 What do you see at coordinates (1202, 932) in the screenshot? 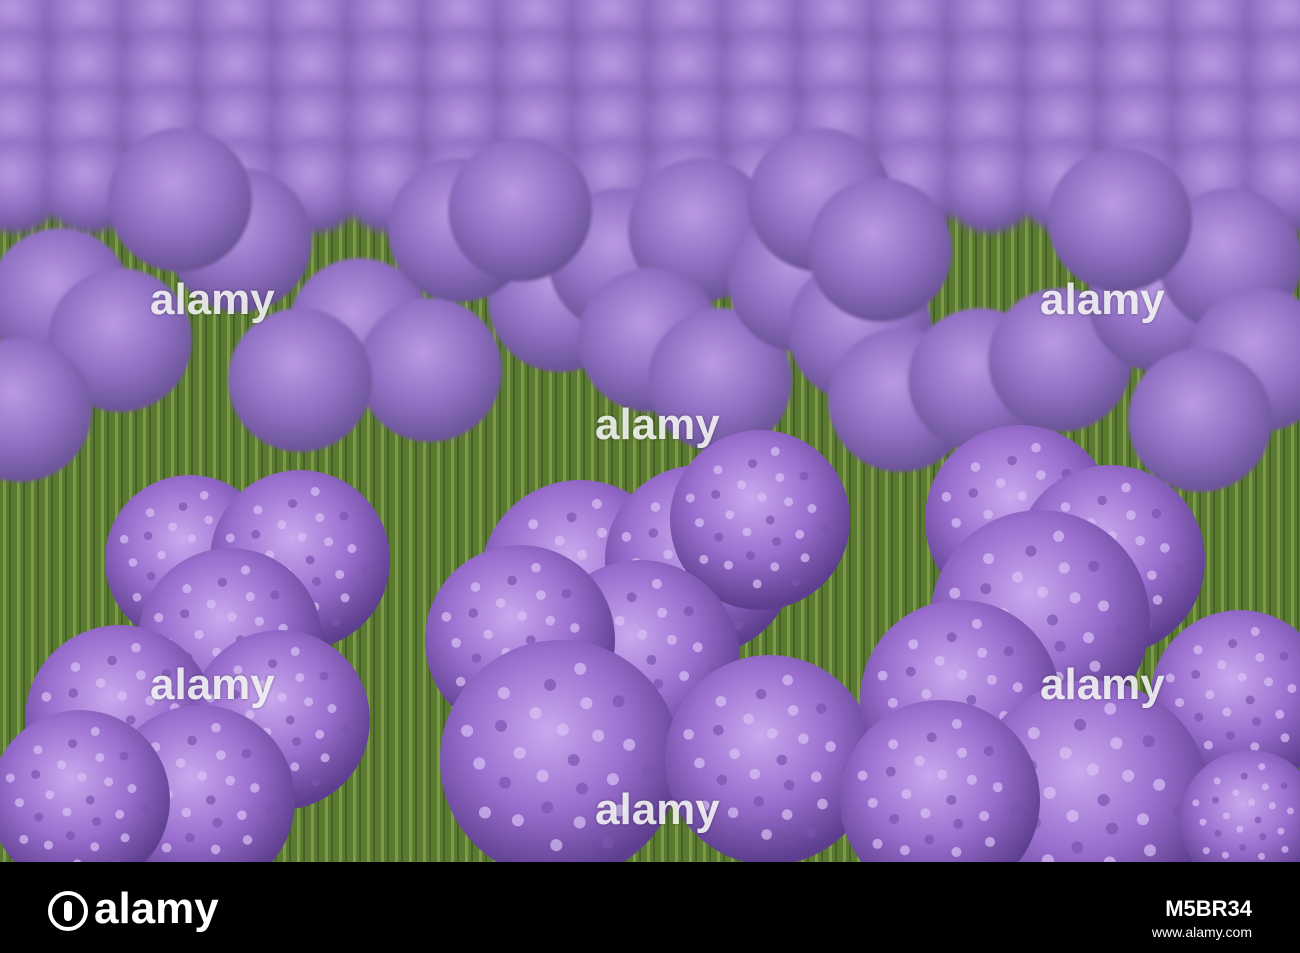
I see `site-url: www.alamy.com` at bounding box center [1202, 932].